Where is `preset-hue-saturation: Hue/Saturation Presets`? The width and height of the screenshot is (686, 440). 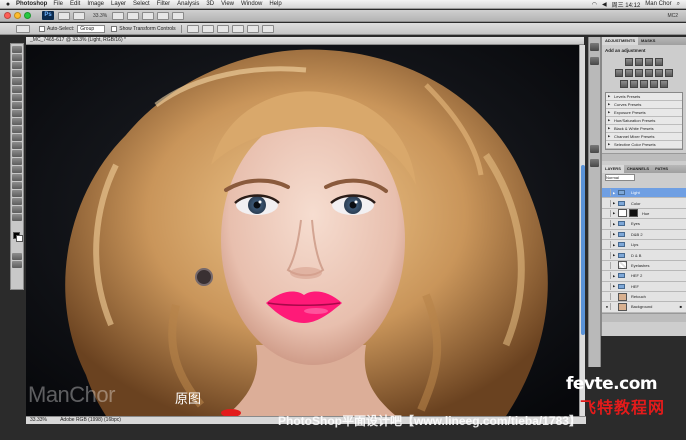 preset-hue-saturation: Hue/Saturation Presets is located at coordinates (644, 121).